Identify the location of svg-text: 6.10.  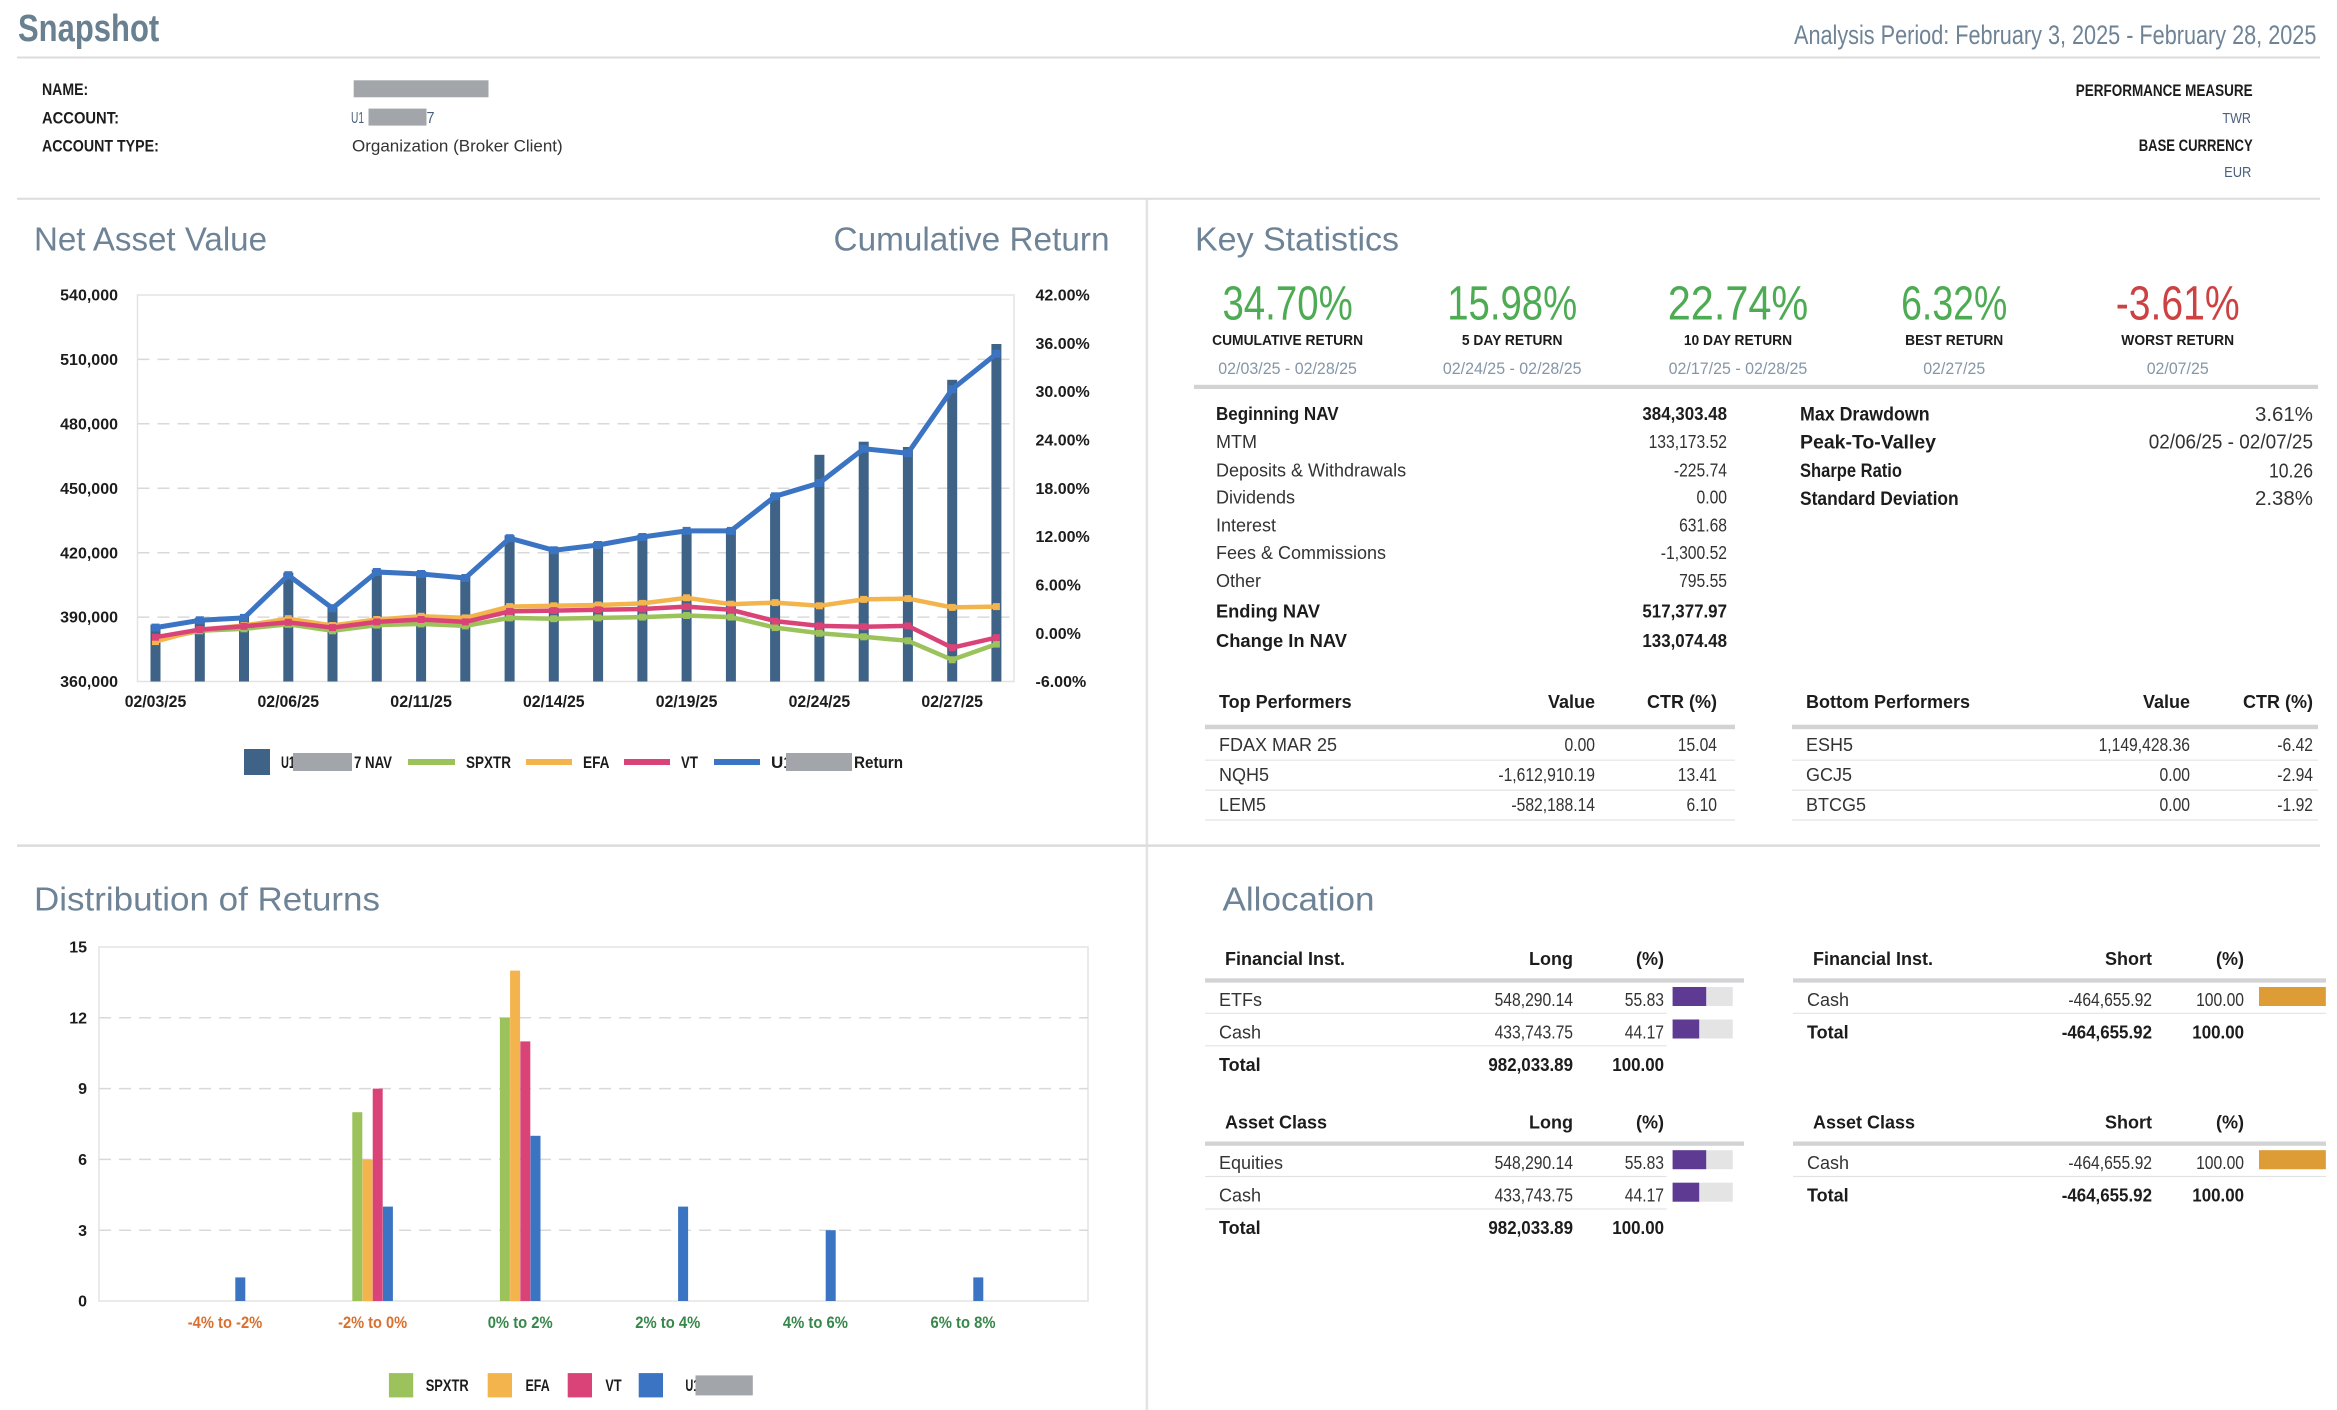
(1702, 805).